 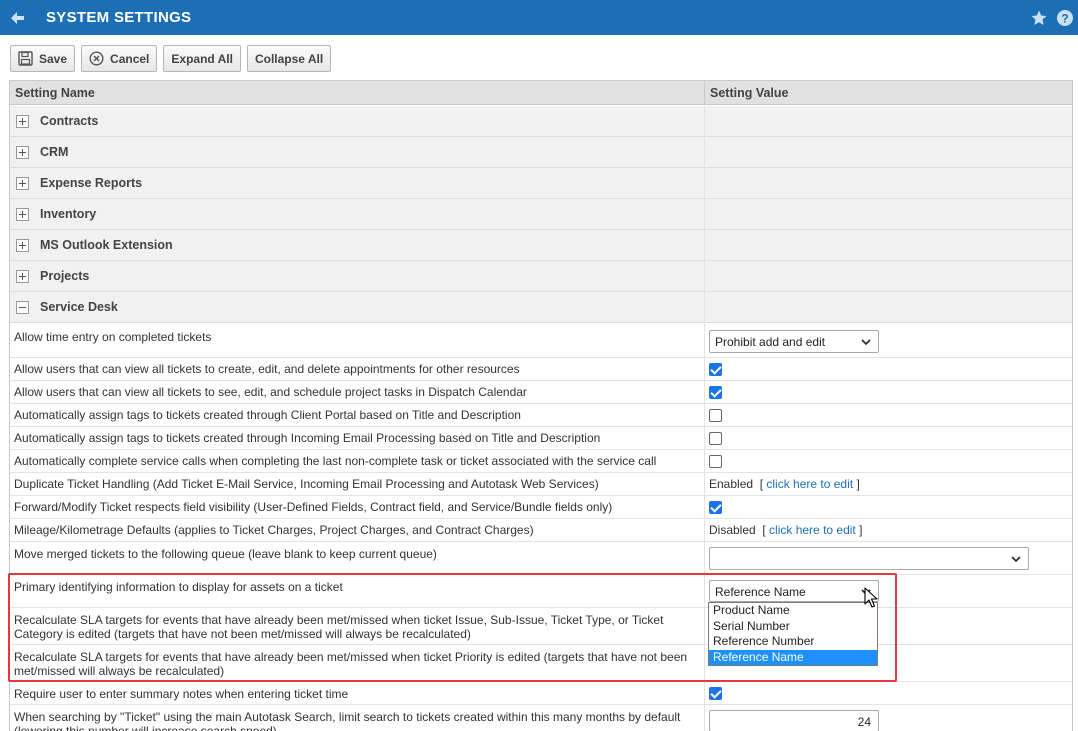 What do you see at coordinates (541, 183) in the screenshot?
I see `category-row-expense-reports: Expense Reports` at bounding box center [541, 183].